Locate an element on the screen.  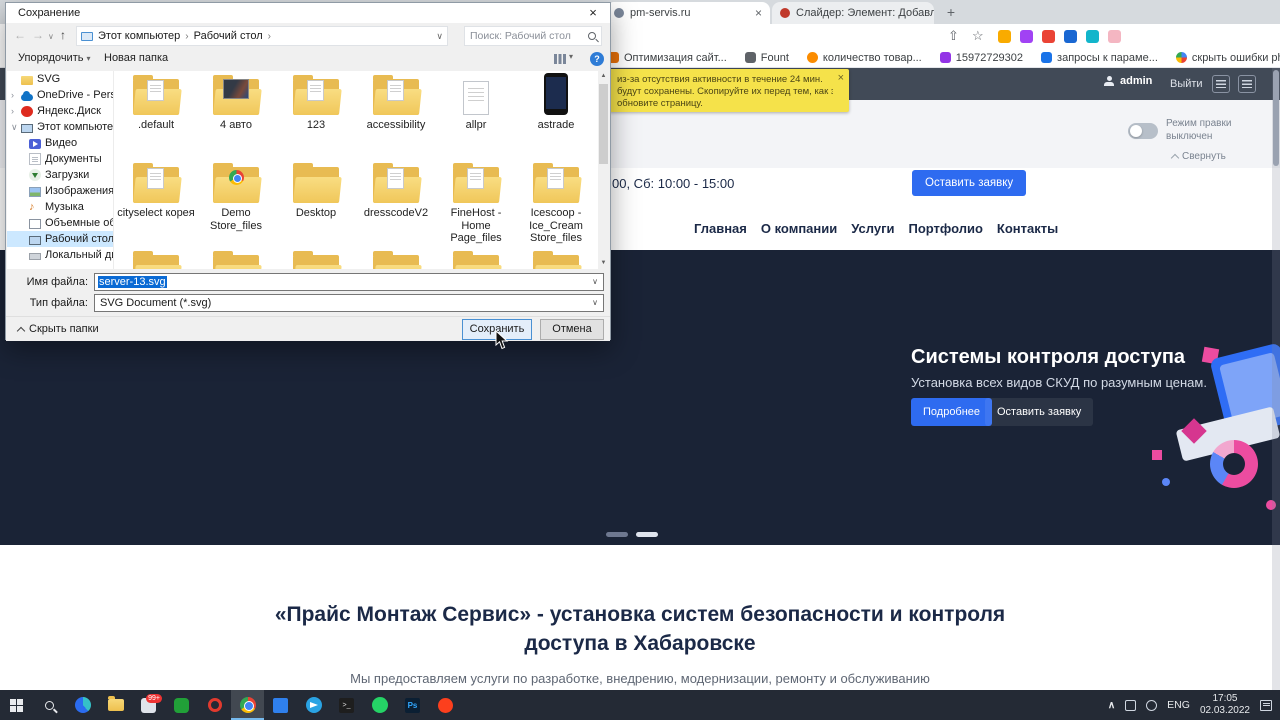
taskbar-app-badged: 99+ is located at coordinates (148, 705).